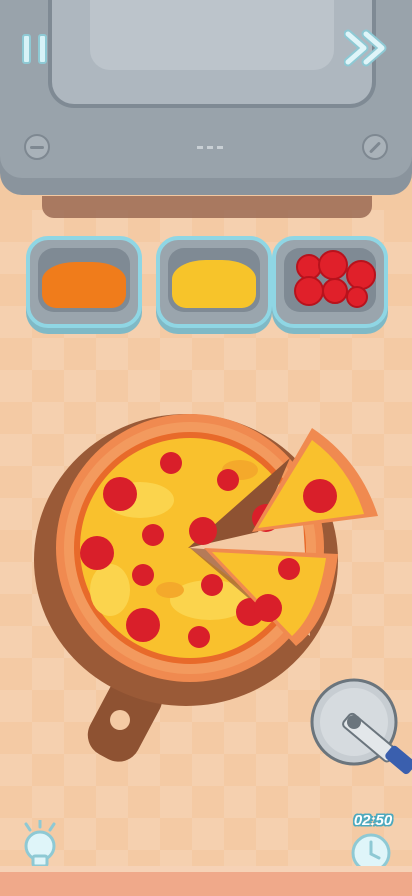  Describe the element at coordinates (42, 49) in the screenshot. I see `pause-icon-bar` at that location.